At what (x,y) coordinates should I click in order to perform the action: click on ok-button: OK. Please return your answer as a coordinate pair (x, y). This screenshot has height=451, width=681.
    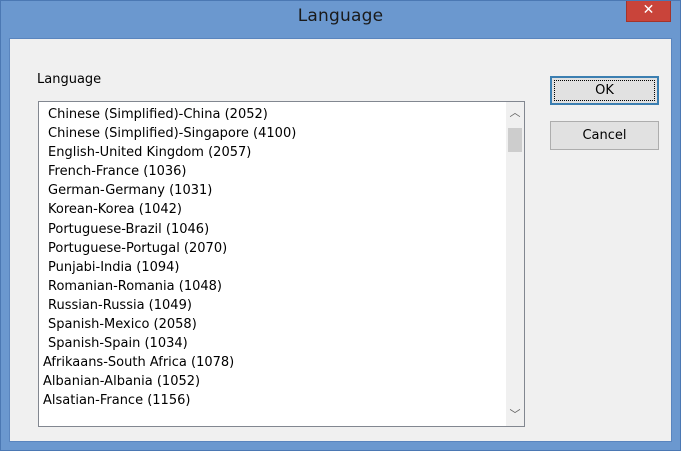
    Looking at the image, I should click on (604, 90).